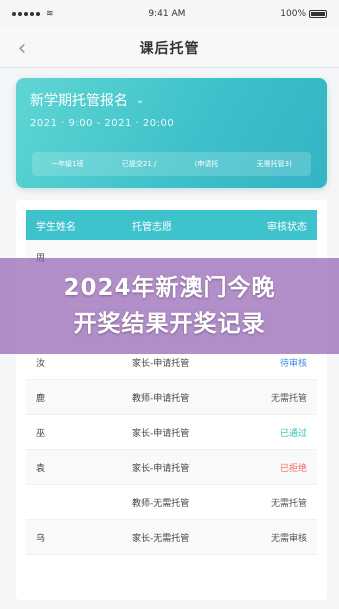 Image resolution: width=339 pixels, height=609 pixels. Describe the element at coordinates (169, 324) in the screenshot. I see `overlay-line-2: 开奖结果开奖记录` at that location.